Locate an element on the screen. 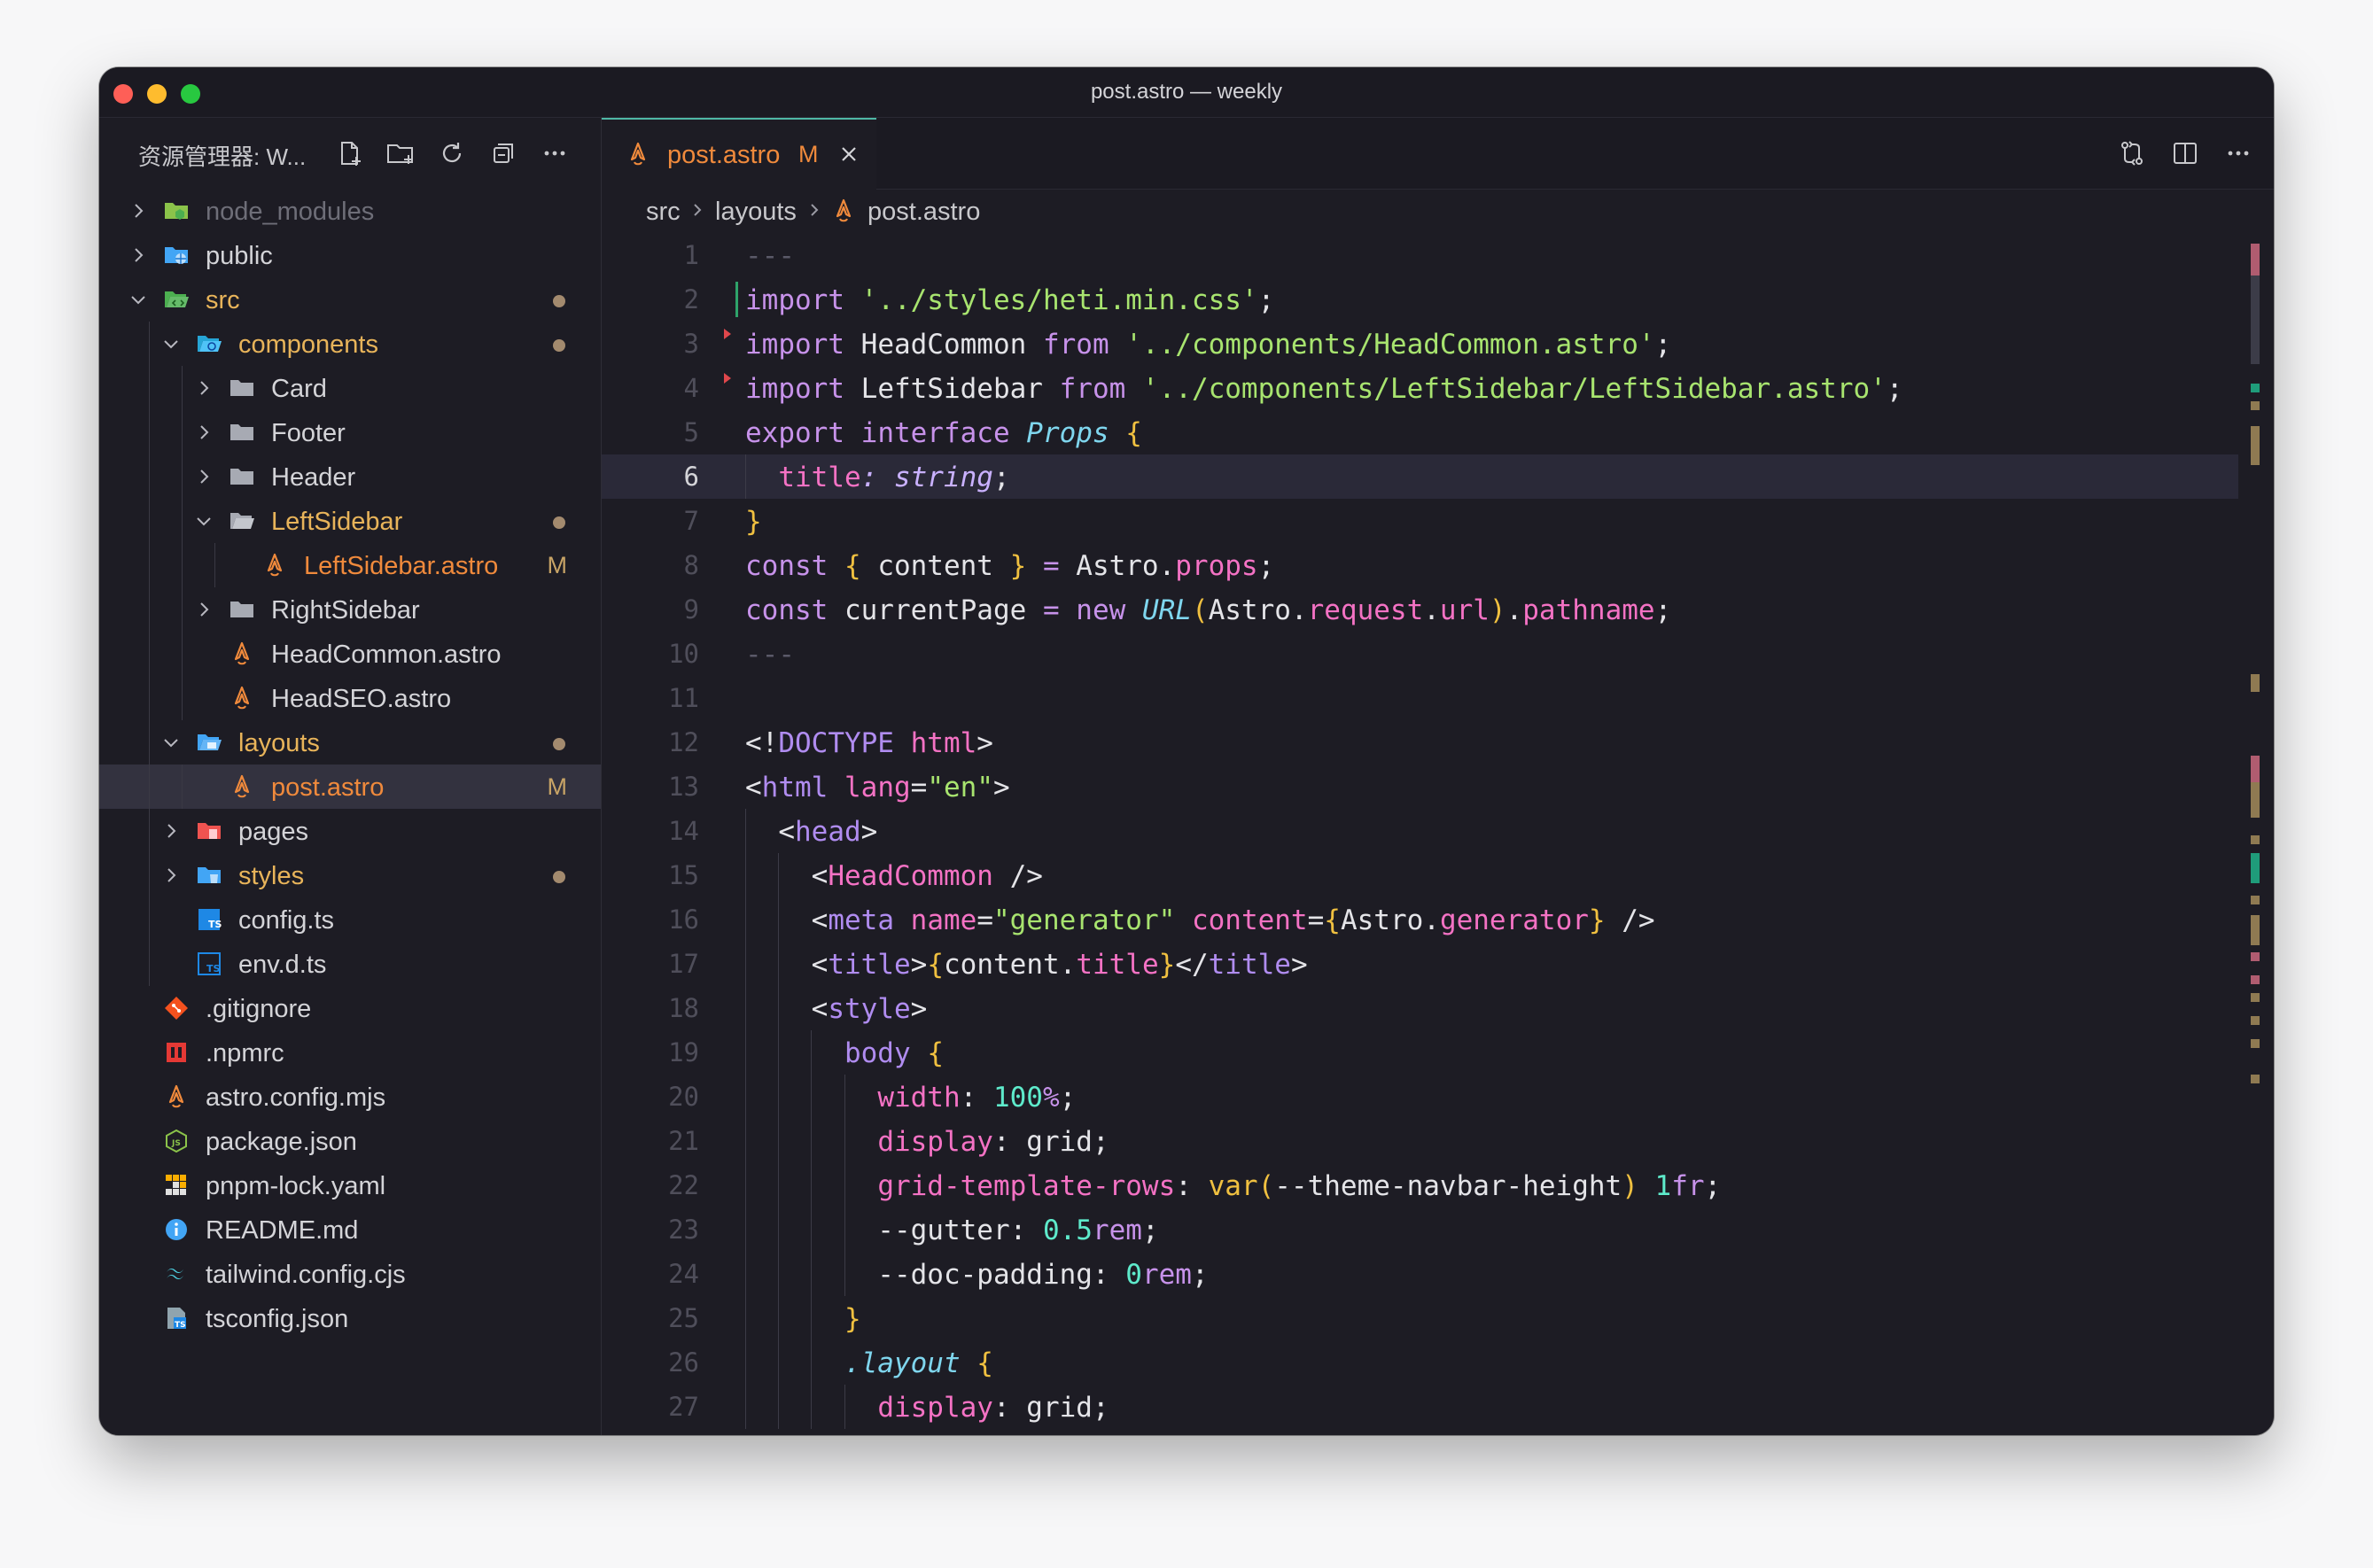 Image resolution: width=2373 pixels, height=1568 pixels. editor-scrollbar is located at coordinates (2255, 834).